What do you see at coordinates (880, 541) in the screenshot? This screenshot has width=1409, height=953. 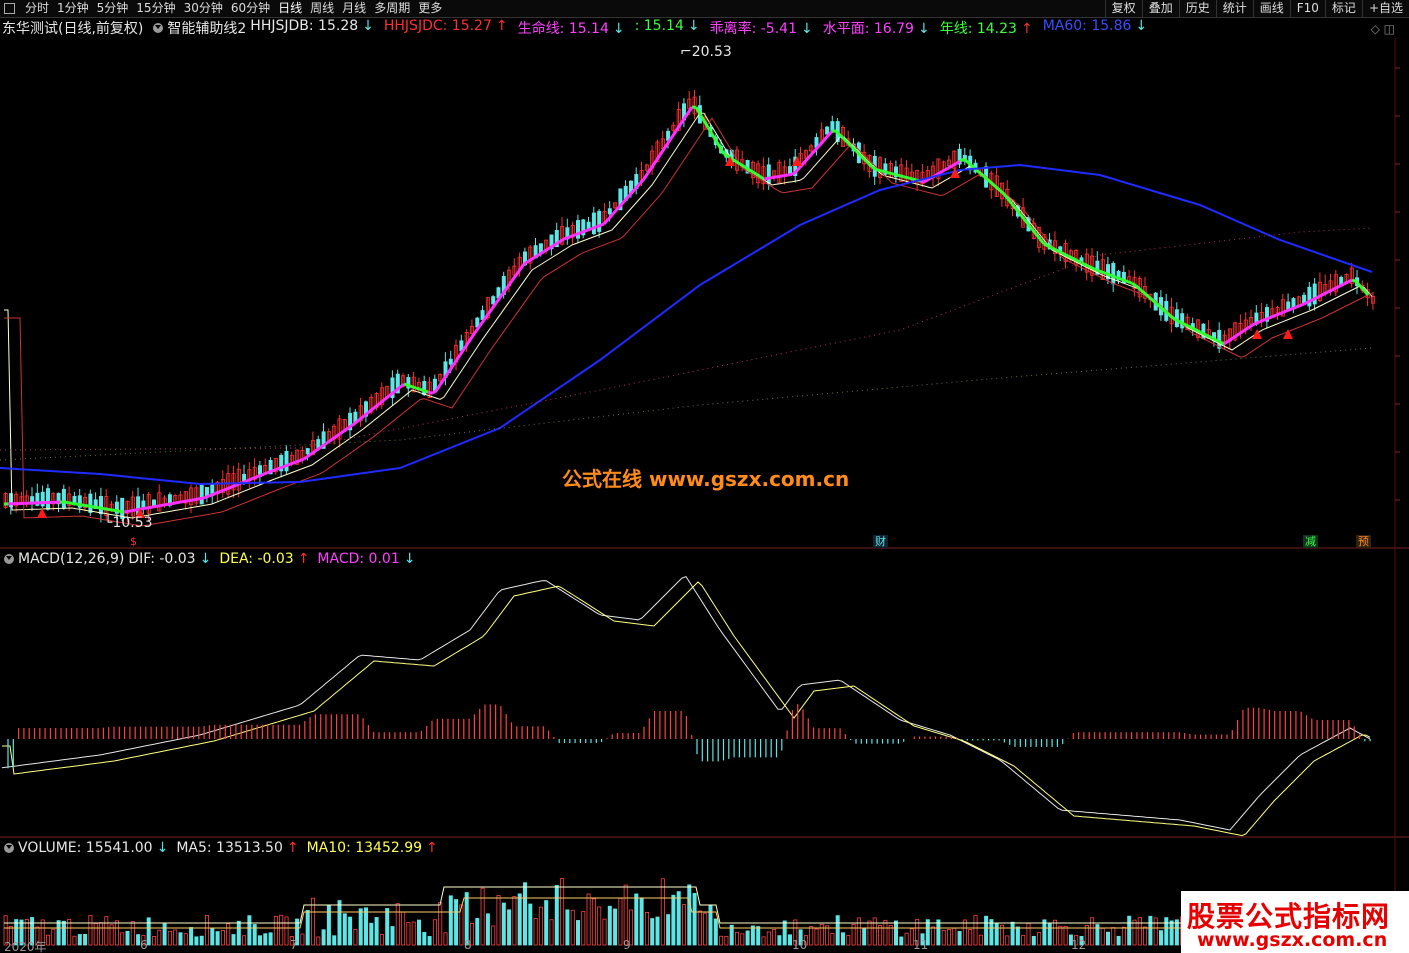 I see `event-tag-finance: 财` at bounding box center [880, 541].